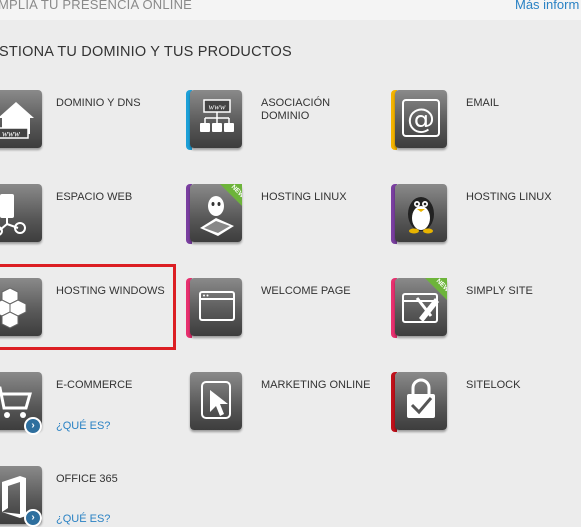 Image resolution: width=581 pixels, height=527 pixels. Describe the element at coordinates (318, 385) in the screenshot. I see `label-marketing-online: MARKETING ONLINE` at that location.